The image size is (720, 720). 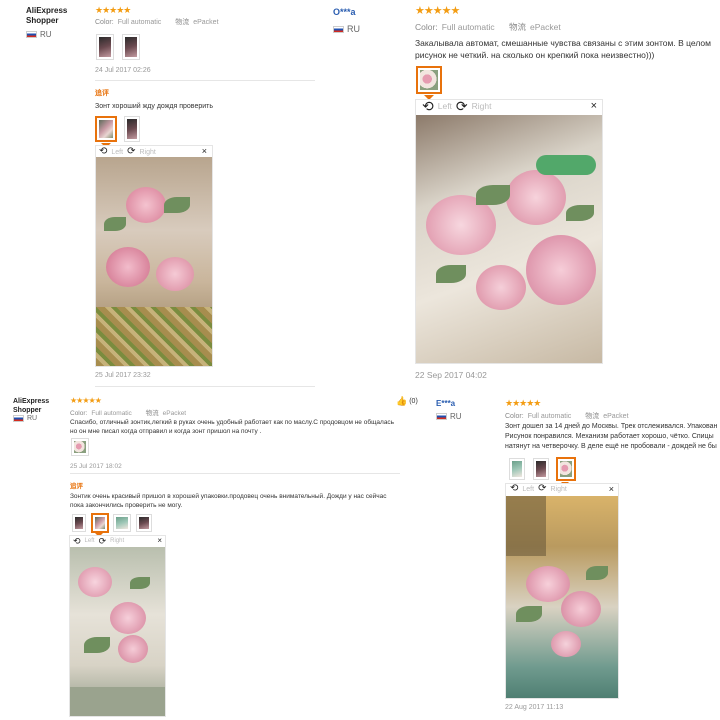 What do you see at coordinates (123, 375) in the screenshot?
I see `additional-feedback-date: 25 Jul 2017 23:32` at bounding box center [123, 375].